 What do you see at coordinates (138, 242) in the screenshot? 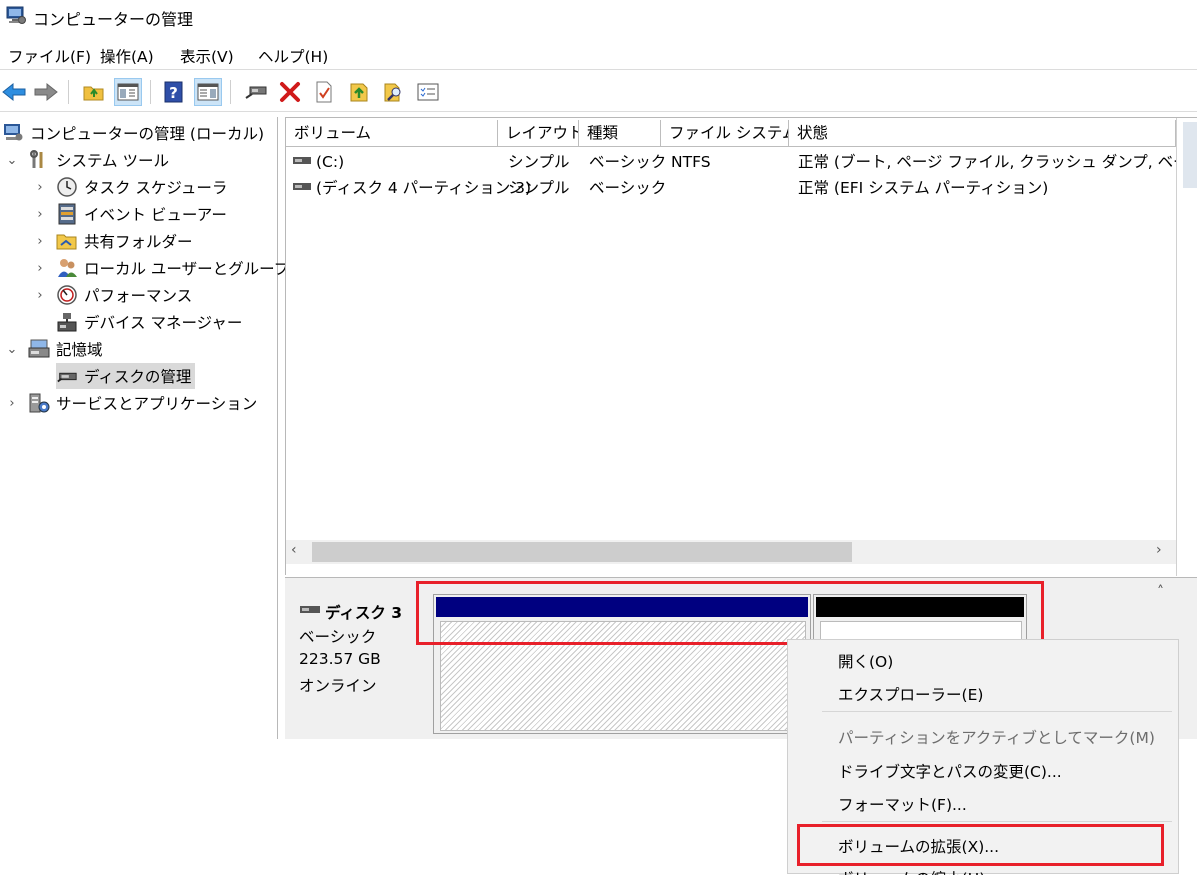
I see `tree-label: 共有フォルダー` at bounding box center [138, 242].